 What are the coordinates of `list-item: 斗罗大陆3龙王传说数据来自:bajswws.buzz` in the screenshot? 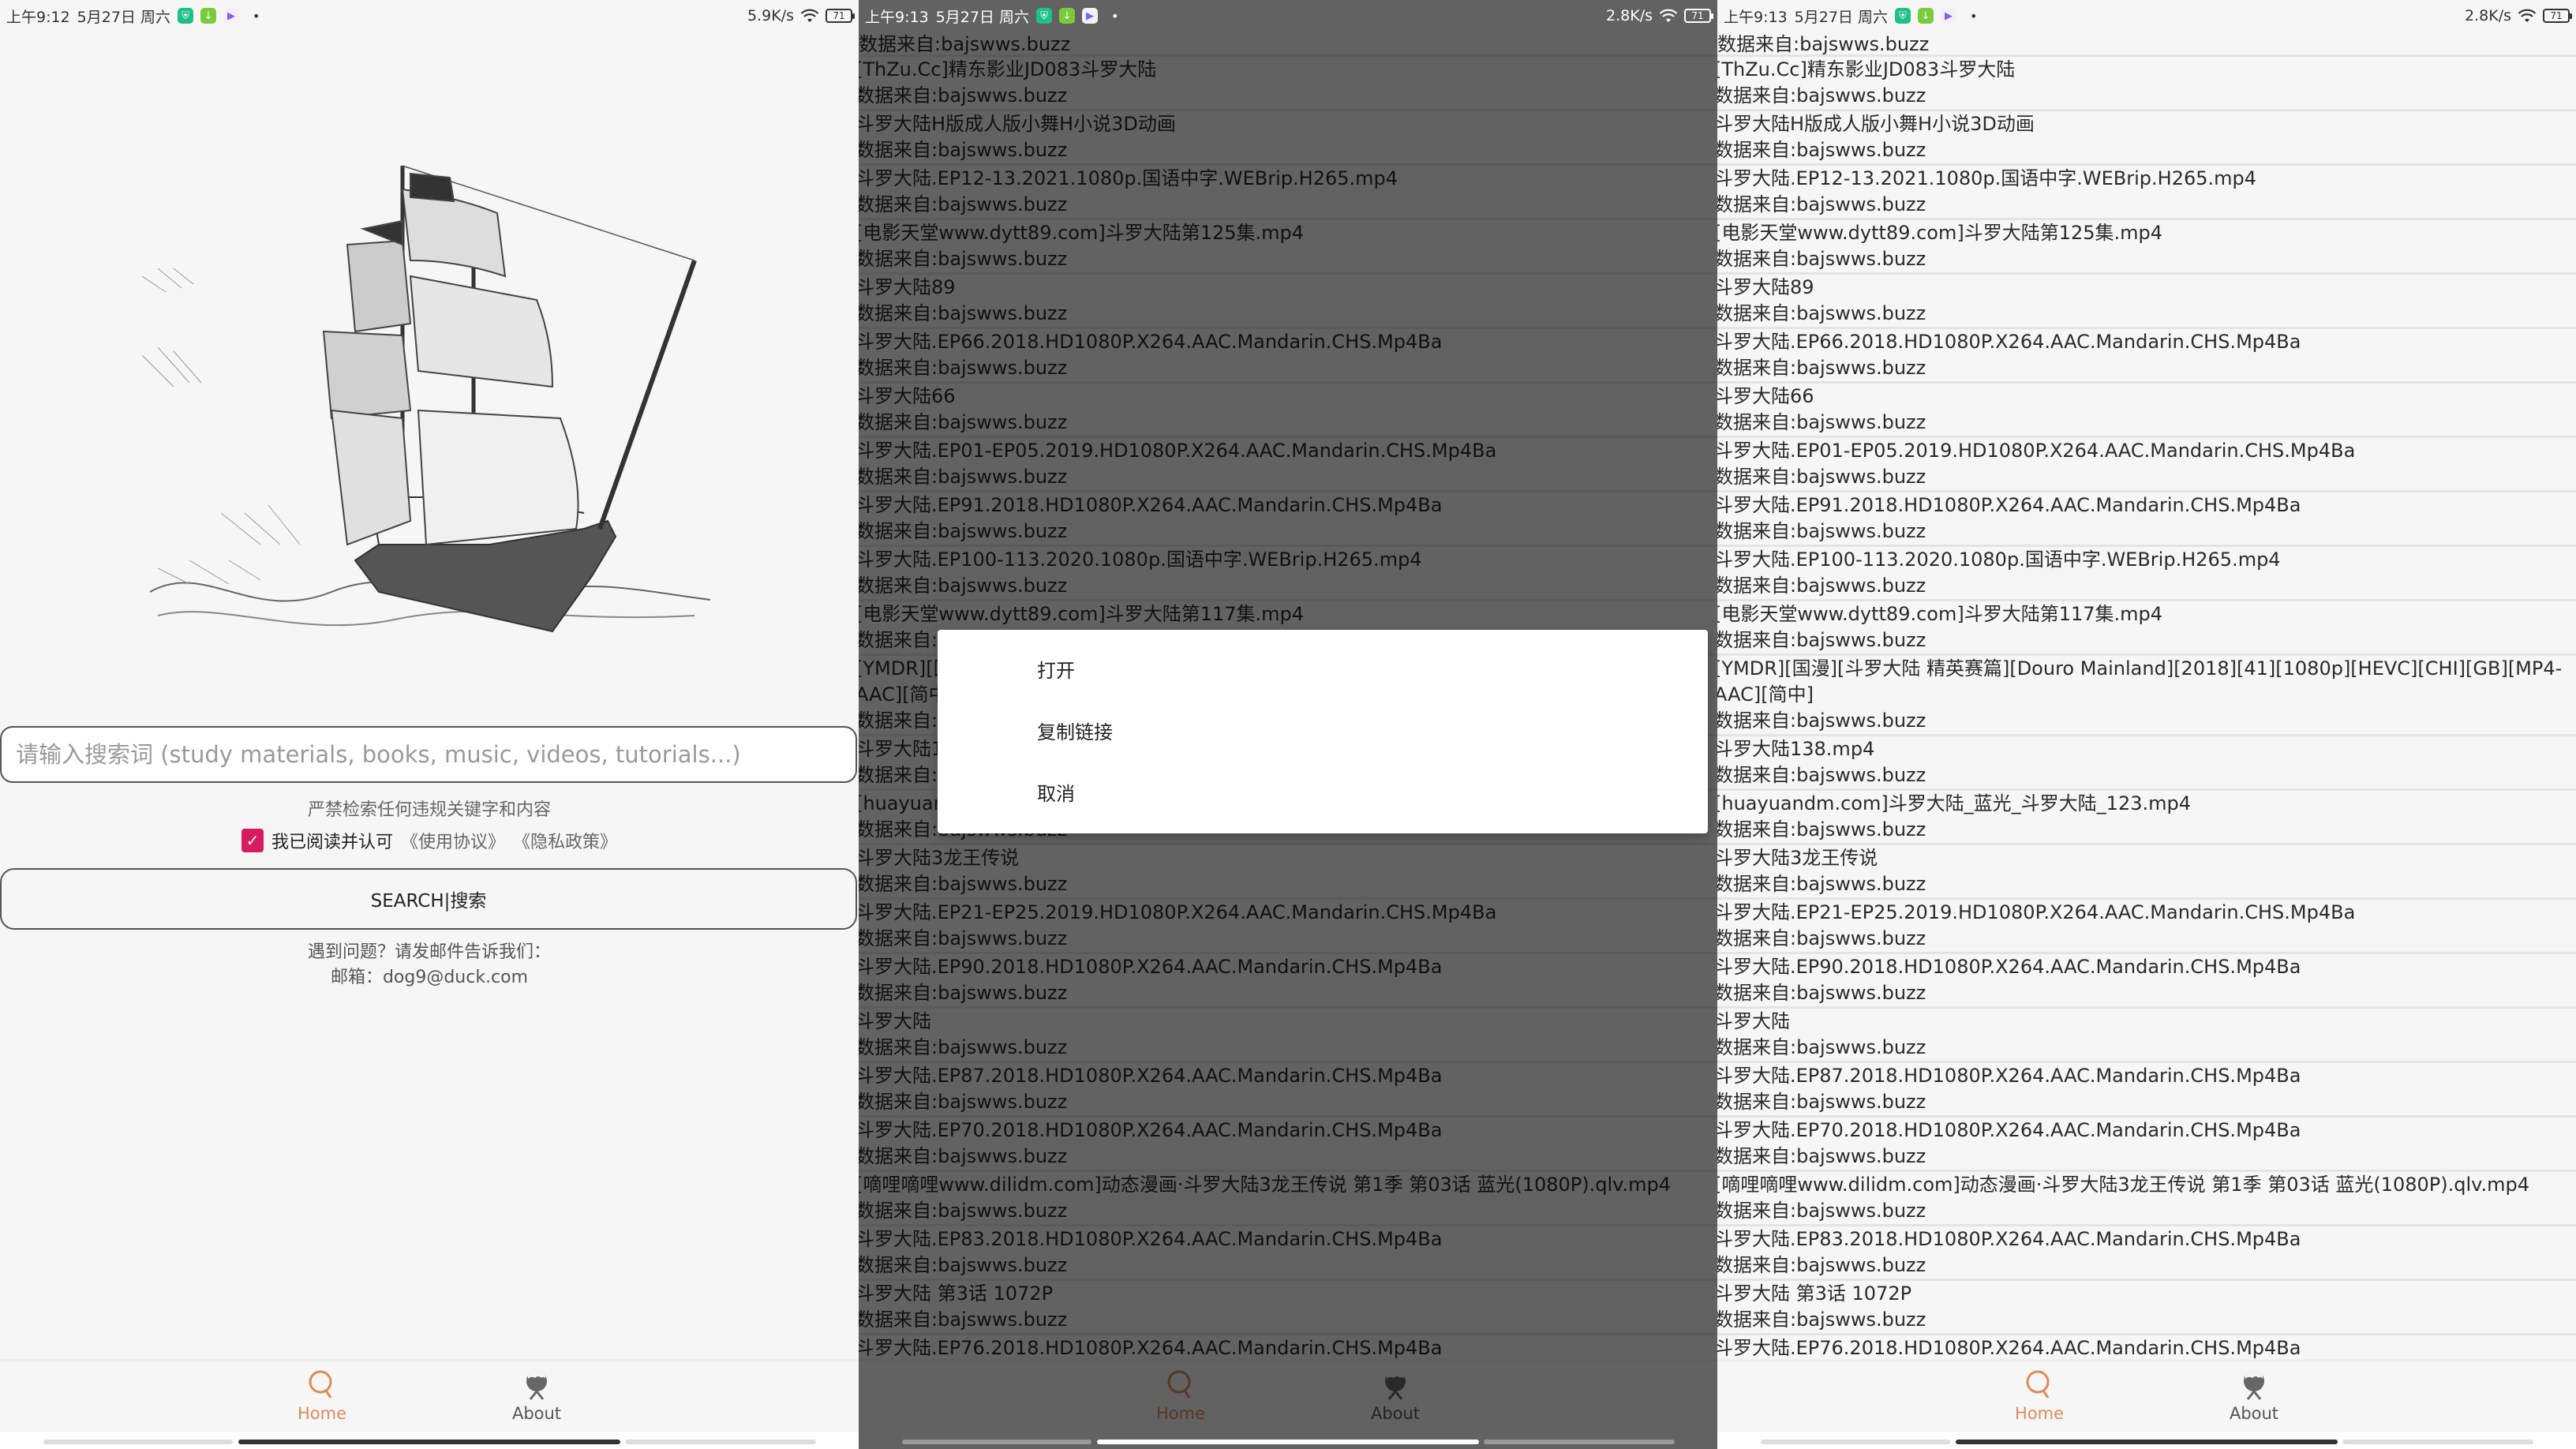 It's located at (2146, 872).